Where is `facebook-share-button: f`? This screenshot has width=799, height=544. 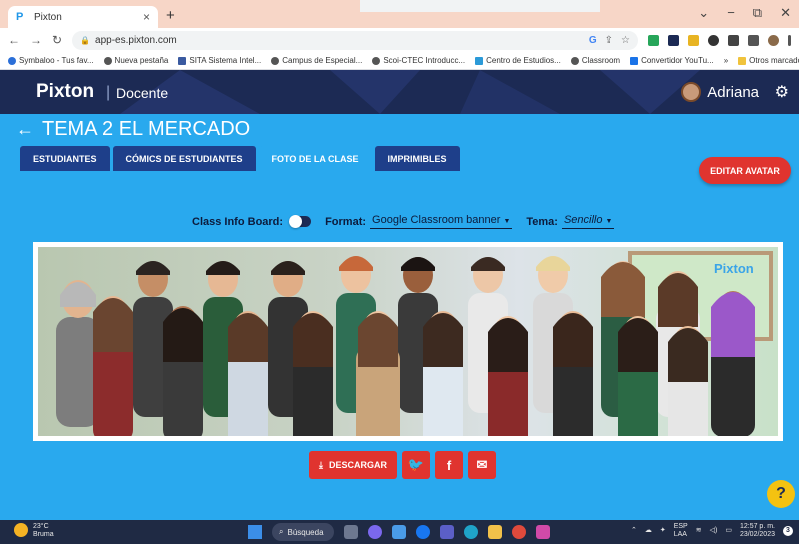 facebook-share-button: f is located at coordinates (449, 465).